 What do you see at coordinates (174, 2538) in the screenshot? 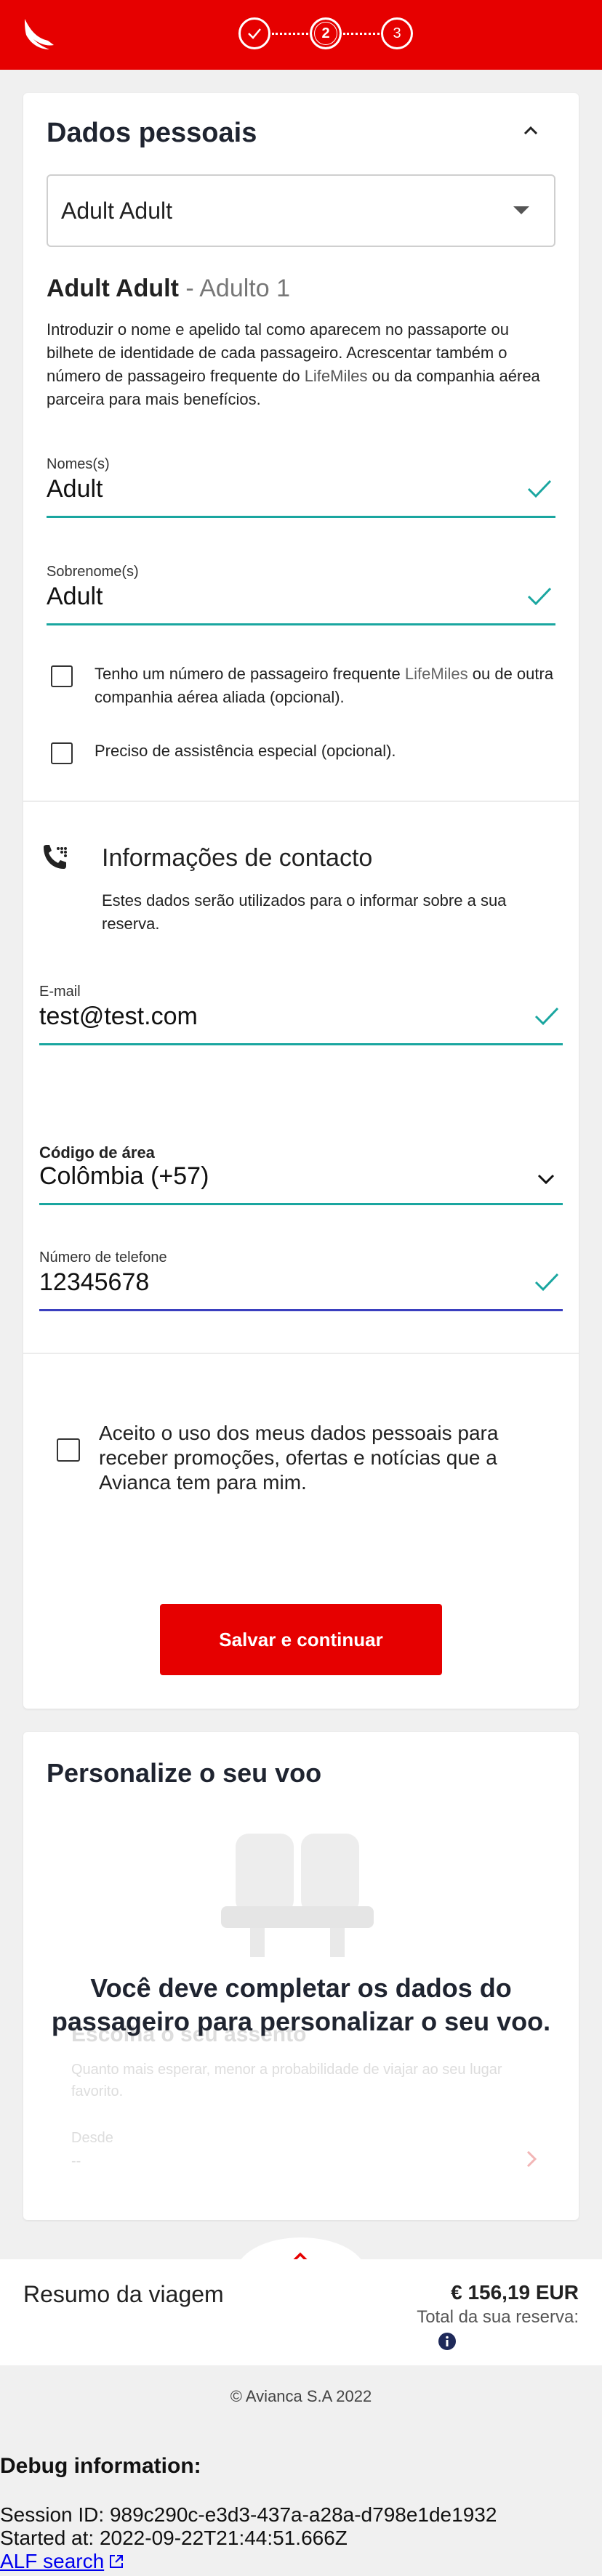
I see `debug-started-at: Started at: 2022-09-22T21:44:51.666Z` at bounding box center [174, 2538].